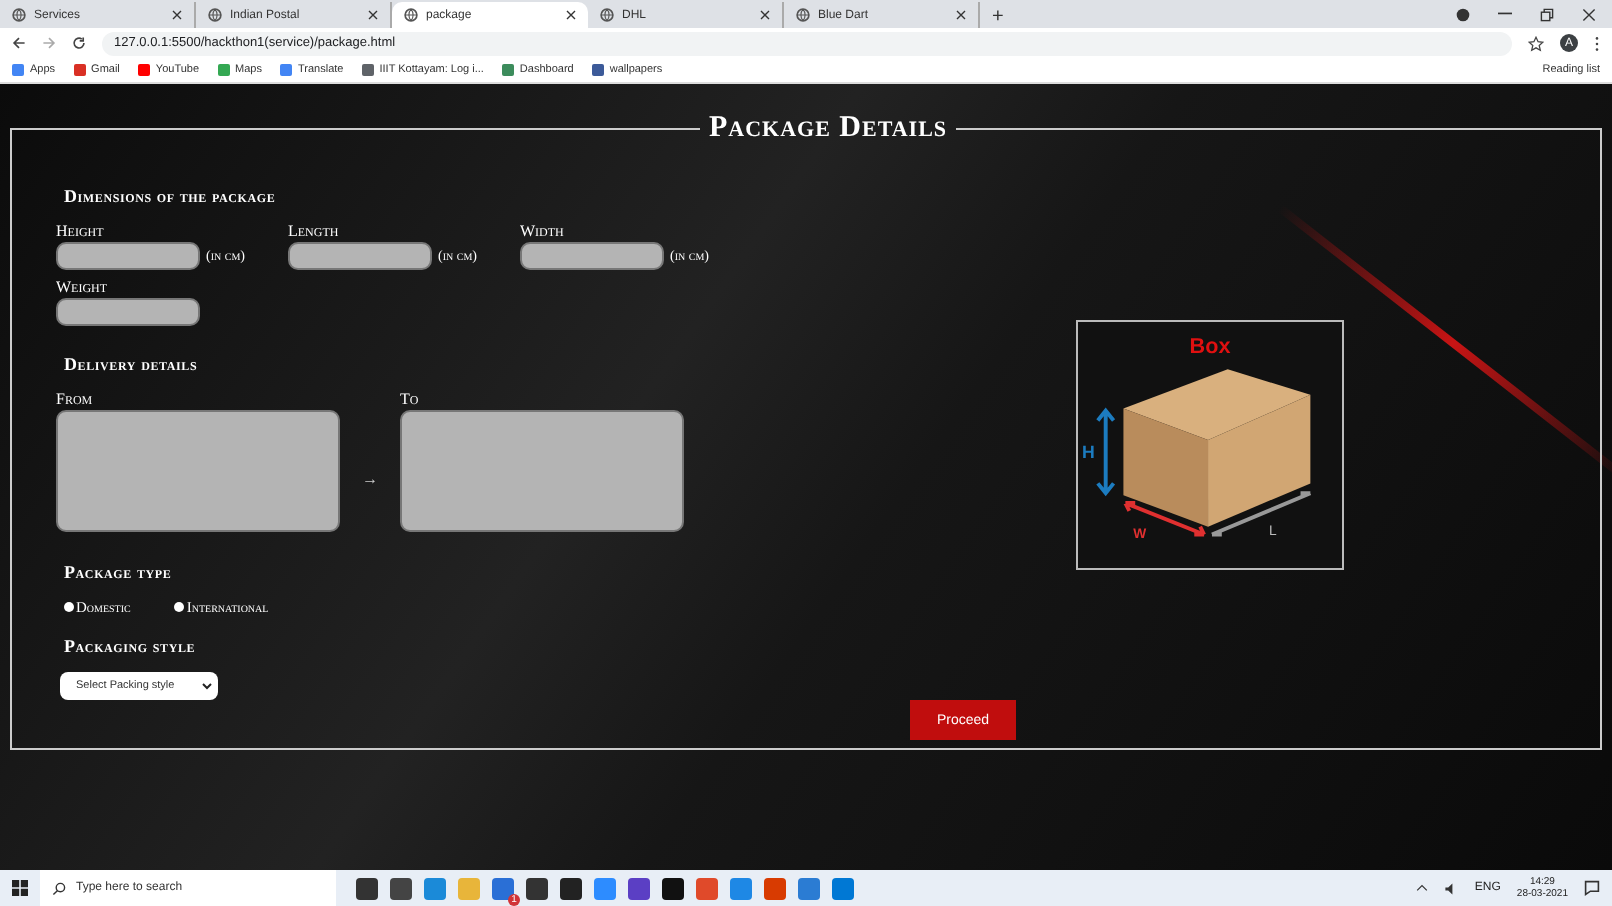 This screenshot has height=906, width=1612. Describe the element at coordinates (1589, 14) in the screenshot. I see `close-icon` at that location.